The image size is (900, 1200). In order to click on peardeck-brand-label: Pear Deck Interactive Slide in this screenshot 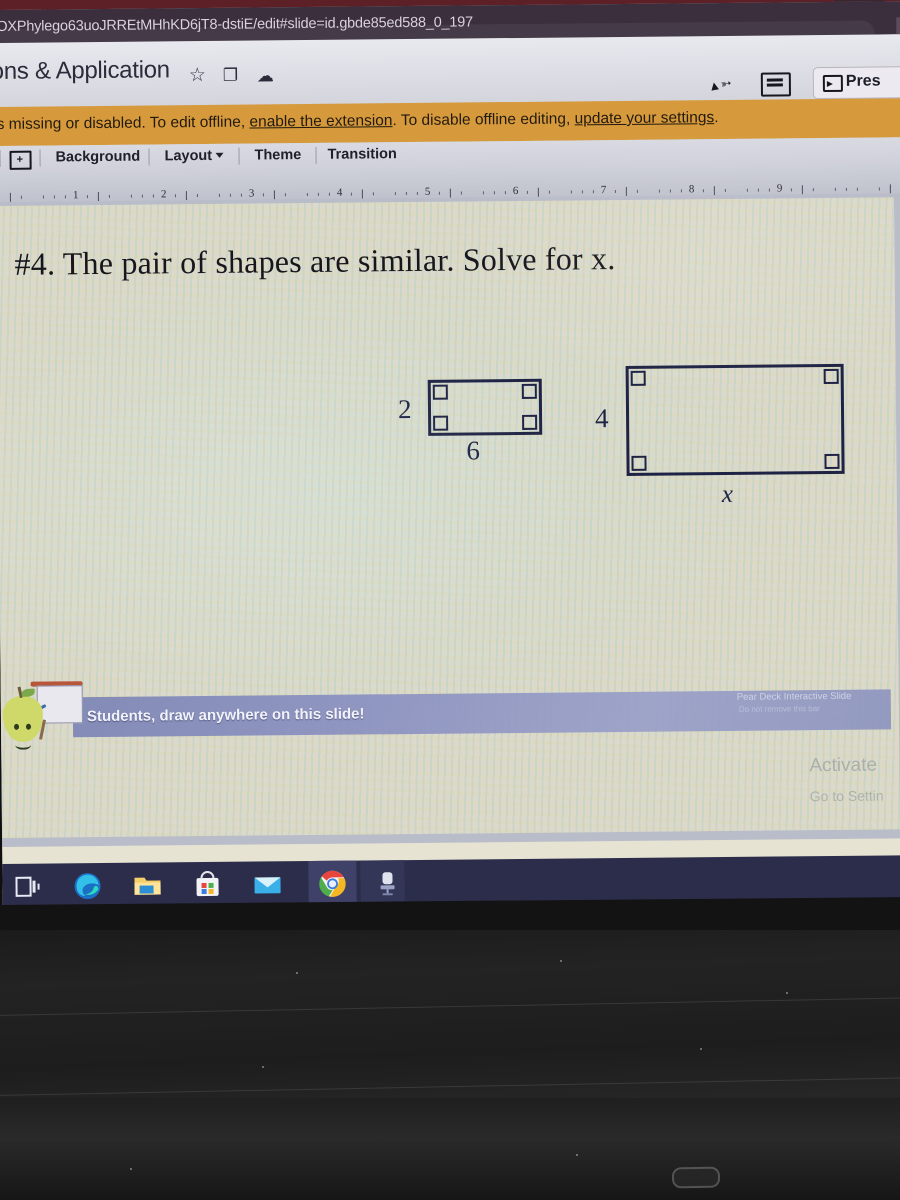, I will do `click(794, 696)`.